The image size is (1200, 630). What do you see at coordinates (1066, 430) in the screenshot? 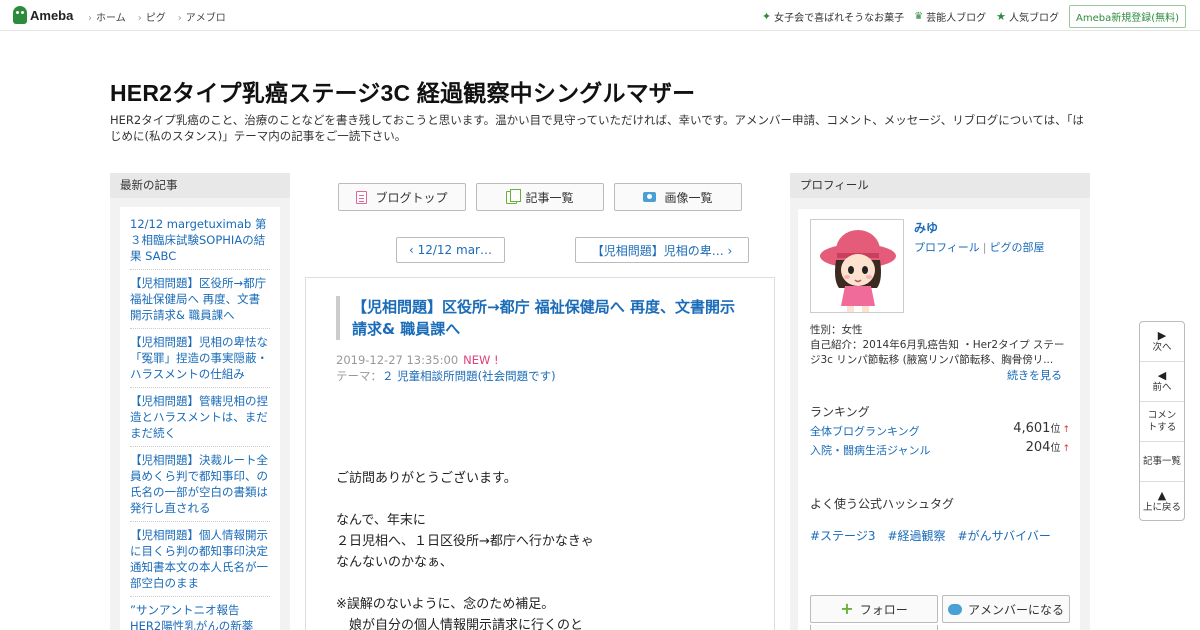
I see `ranking-up-icon: ↑` at bounding box center [1066, 430].